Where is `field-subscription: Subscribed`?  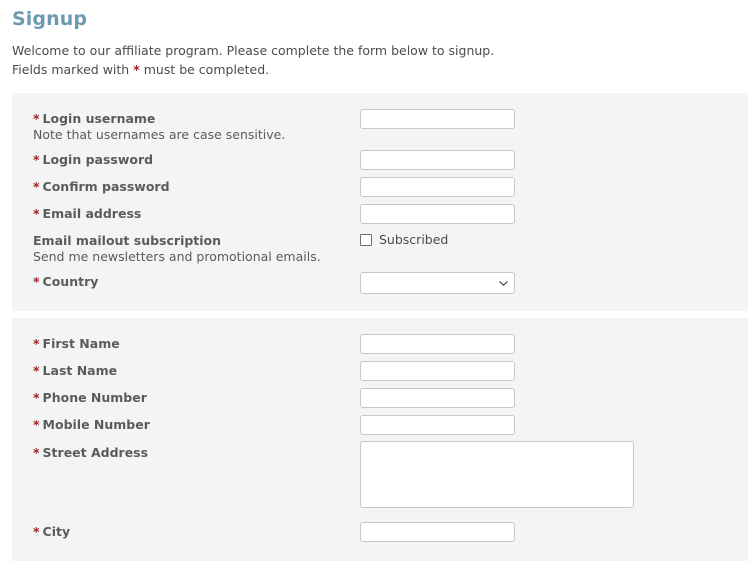
field-subscription: Subscribed is located at coordinates (554, 238).